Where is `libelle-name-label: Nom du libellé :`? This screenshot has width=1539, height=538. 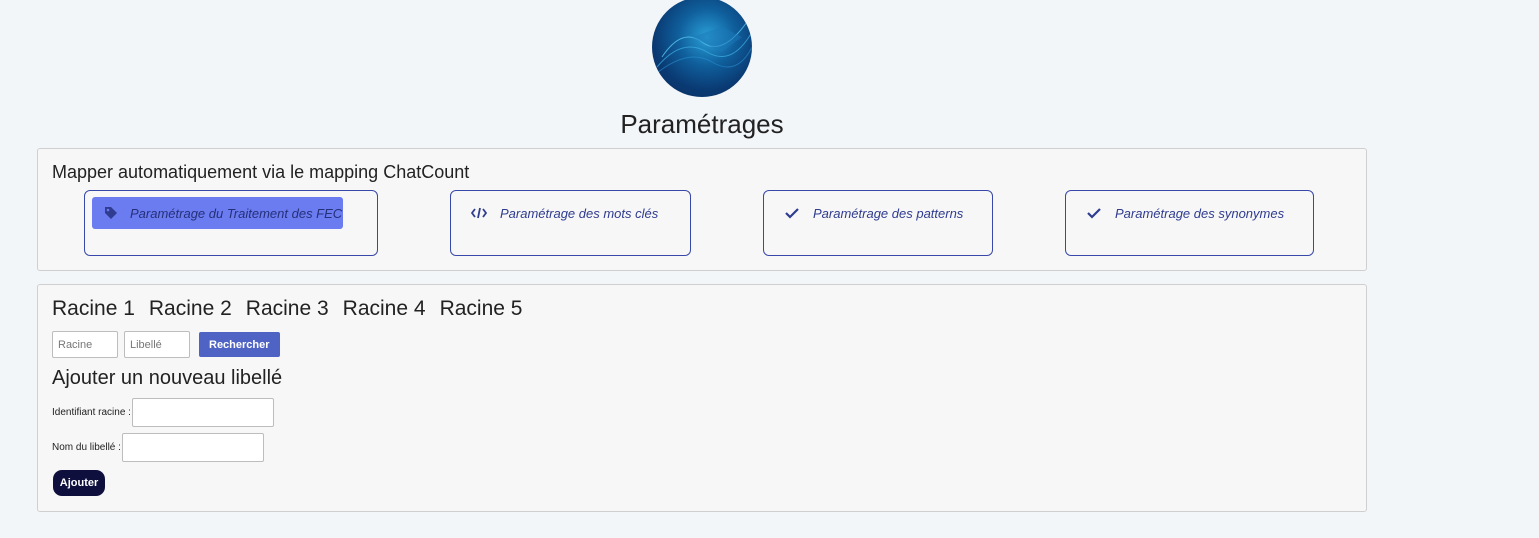 libelle-name-label: Nom du libellé : is located at coordinates (86, 447).